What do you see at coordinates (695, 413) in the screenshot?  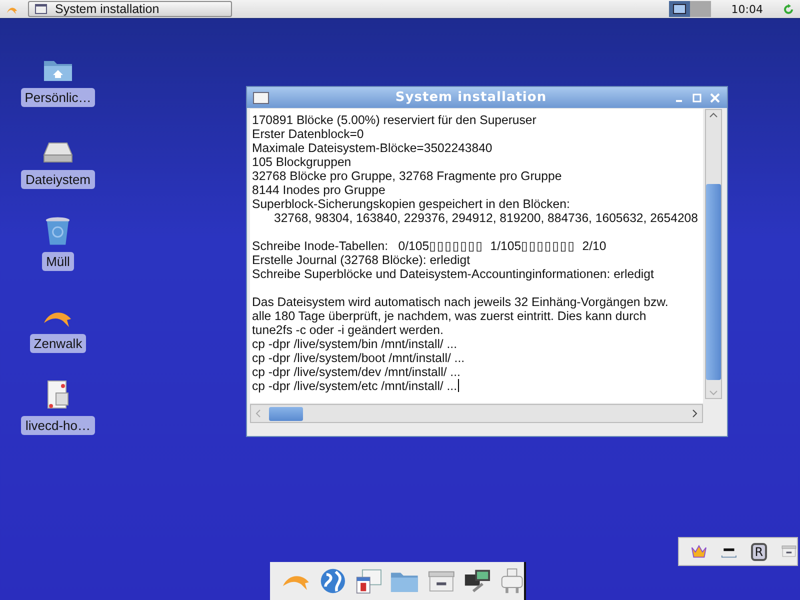 I see `scroll-right-icon` at bounding box center [695, 413].